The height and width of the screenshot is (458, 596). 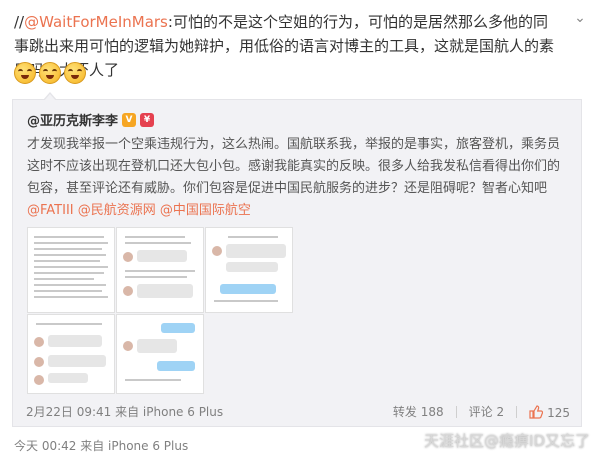 I want to click on thumbs-up-icon, so click(x=536, y=412).